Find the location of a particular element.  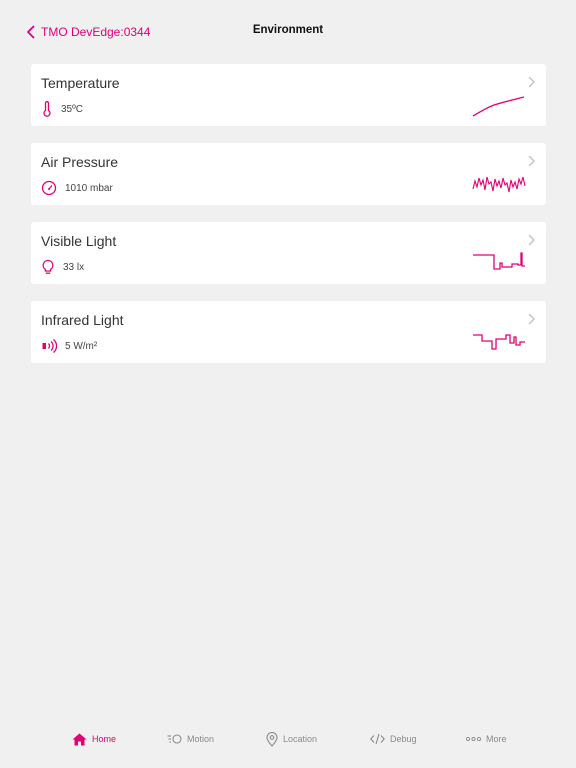

card-infrared-light: Infrared Light 5 W/m² is located at coordinates (288, 332).